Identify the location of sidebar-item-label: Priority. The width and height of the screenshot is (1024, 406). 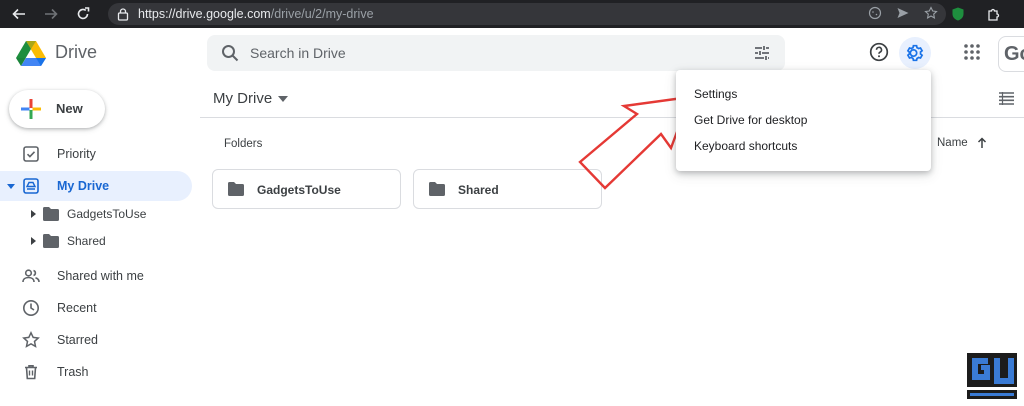
(76, 154).